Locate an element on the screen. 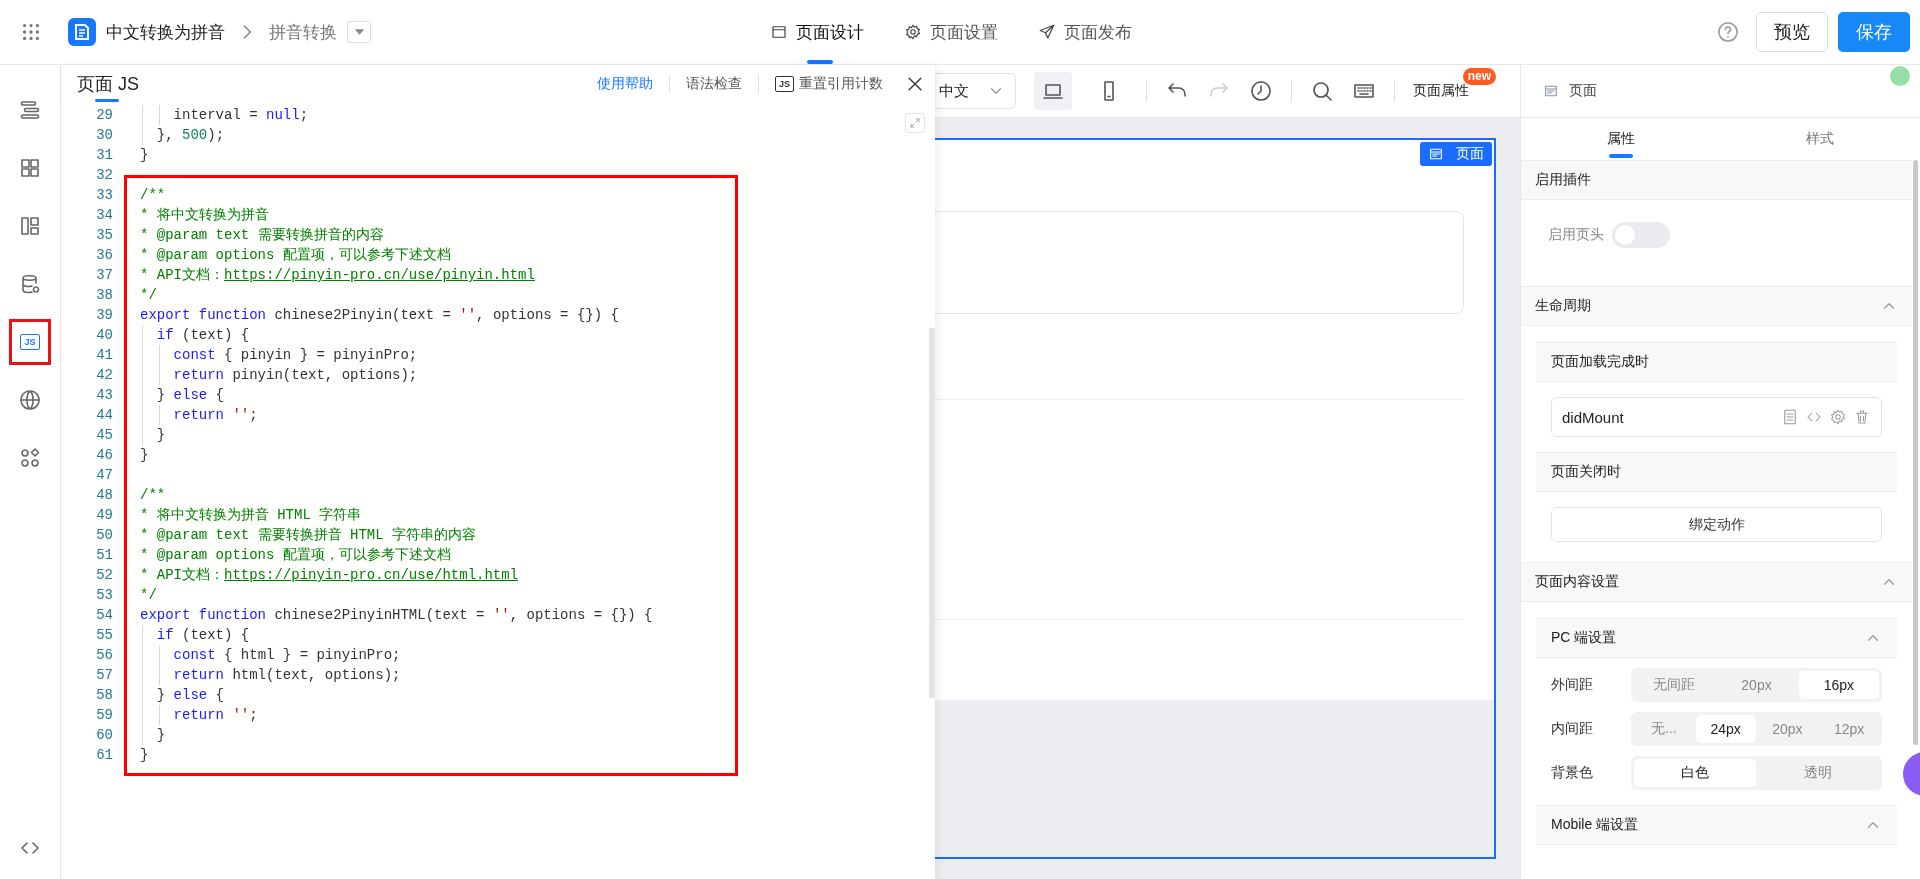 The image size is (1920, 879). code-line: * 将中文转换为拼音 is located at coordinates (204, 215).